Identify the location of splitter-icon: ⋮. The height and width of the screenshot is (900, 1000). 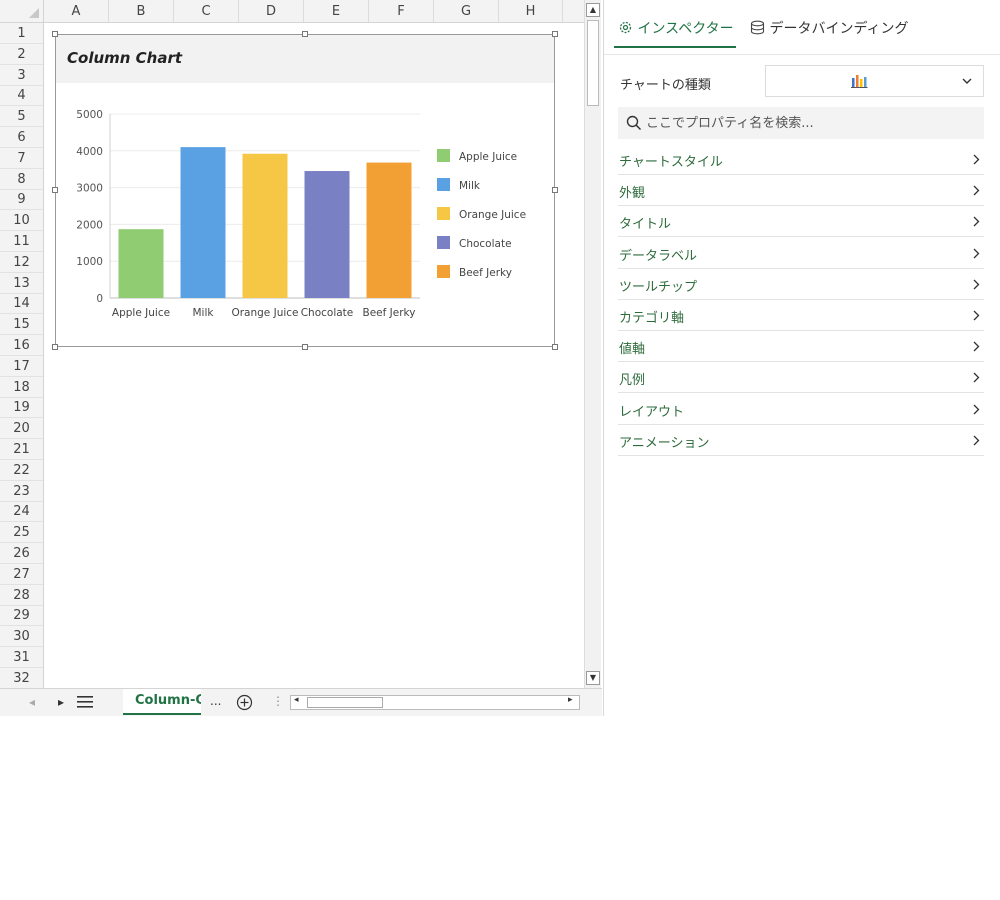
(278, 701).